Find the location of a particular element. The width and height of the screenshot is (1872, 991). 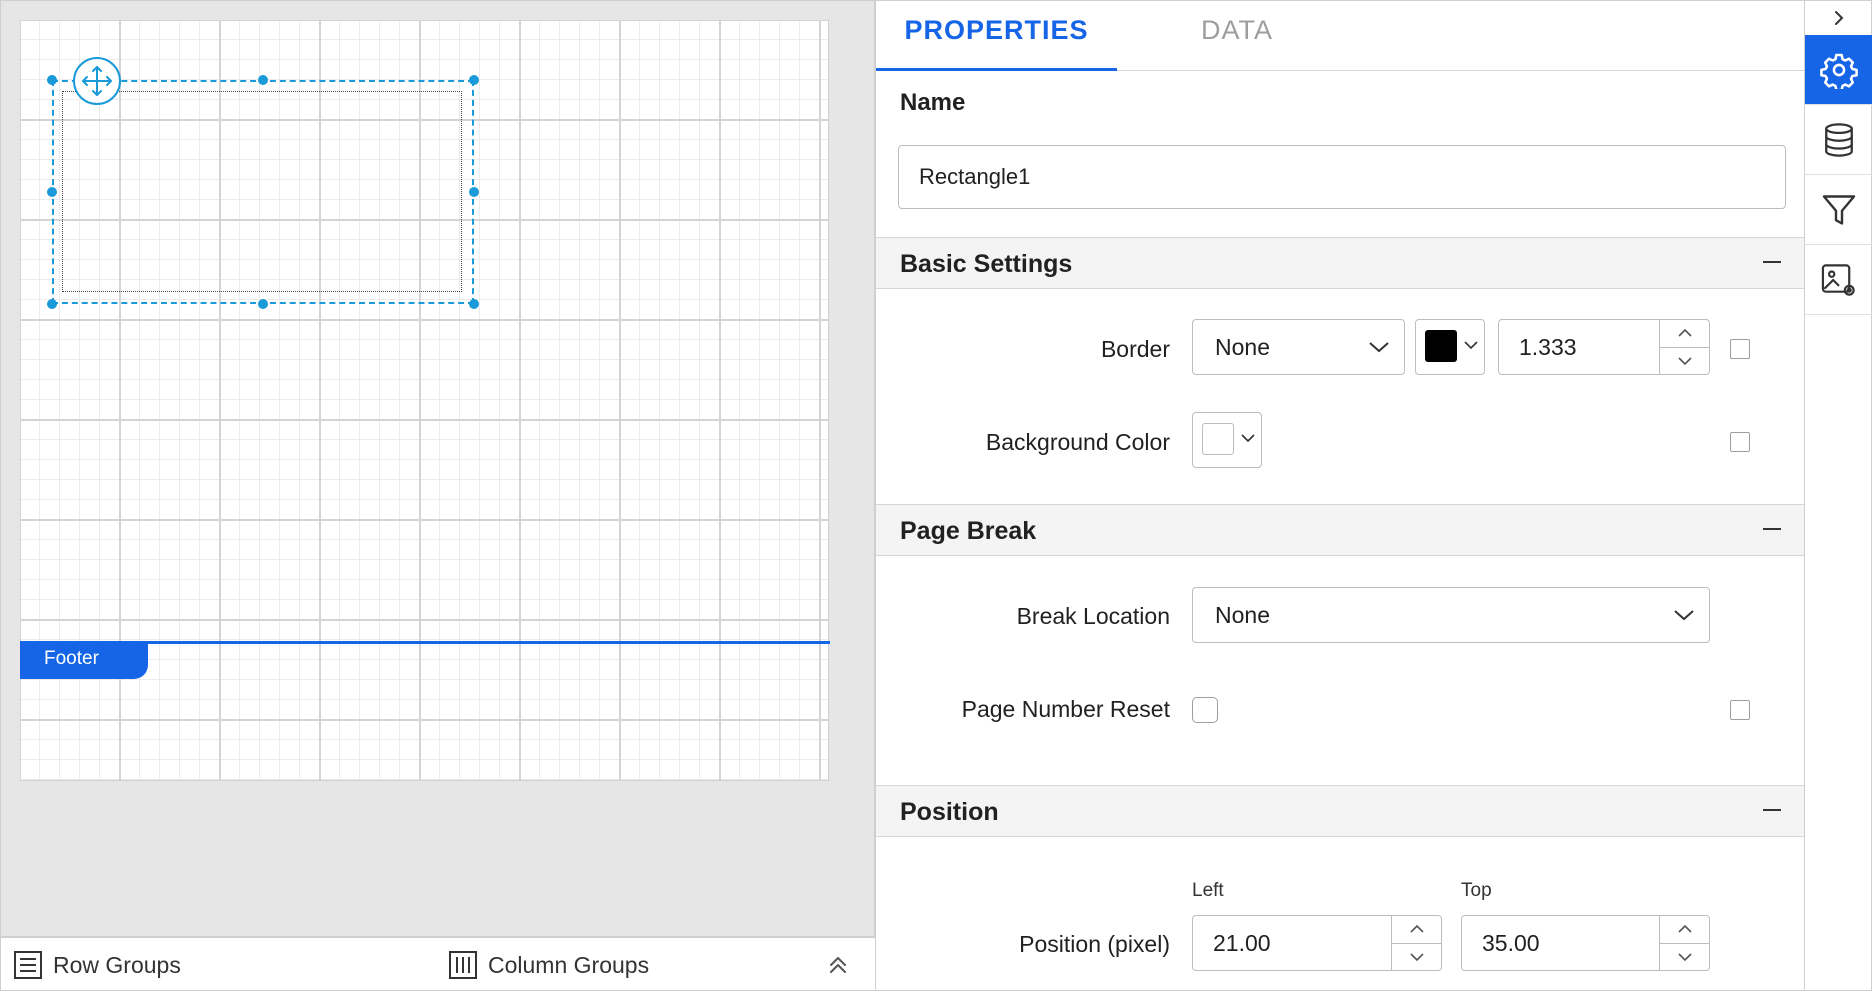

database-icon is located at coordinates (1838, 139).